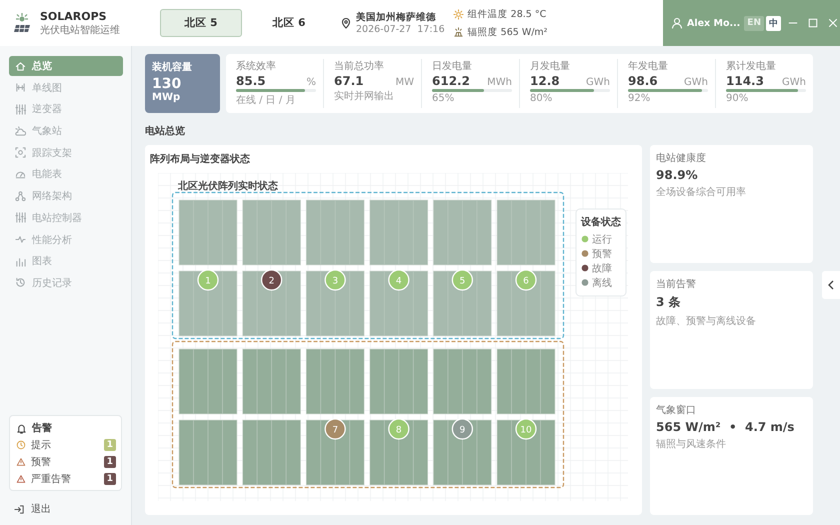 This screenshot has height=525, width=840. Describe the element at coordinates (751, 66) in the screenshot. I see `metric-label: 累计发电量` at that location.